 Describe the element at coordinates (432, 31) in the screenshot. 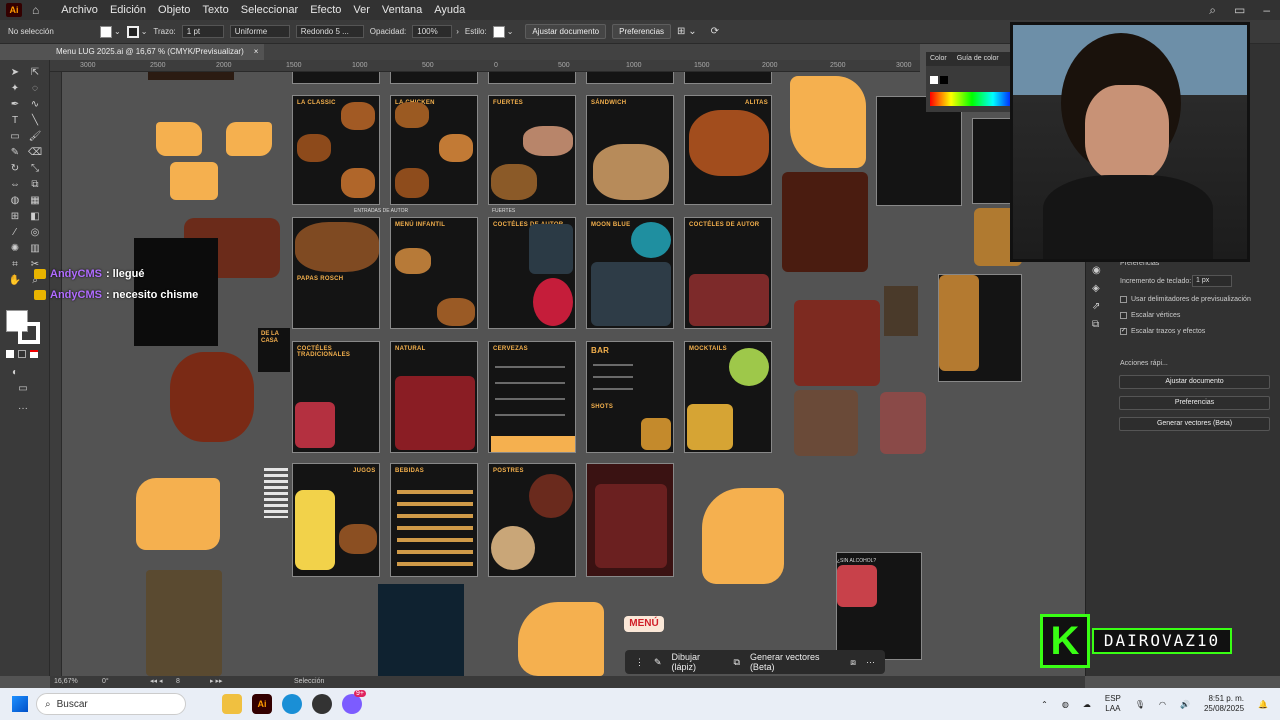

I see `opacity-field: 100%` at that location.